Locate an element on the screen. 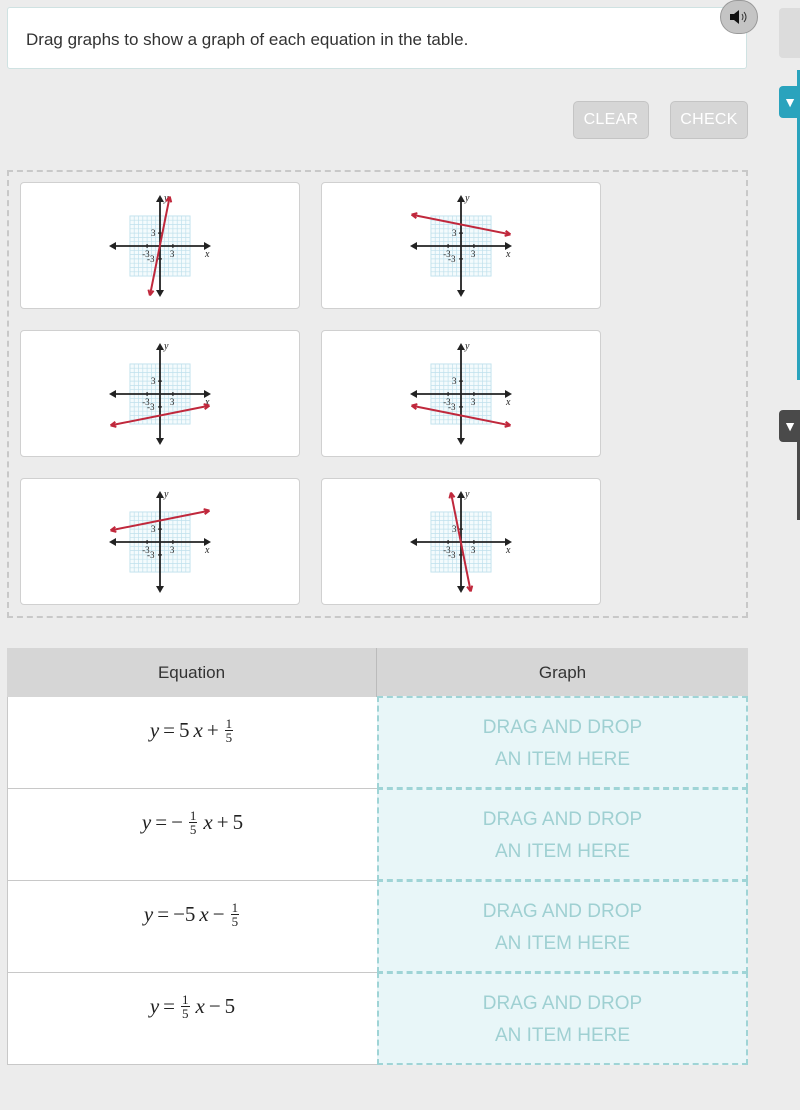  equation-cell: y = 5 x +1 5 is located at coordinates (192, 743).